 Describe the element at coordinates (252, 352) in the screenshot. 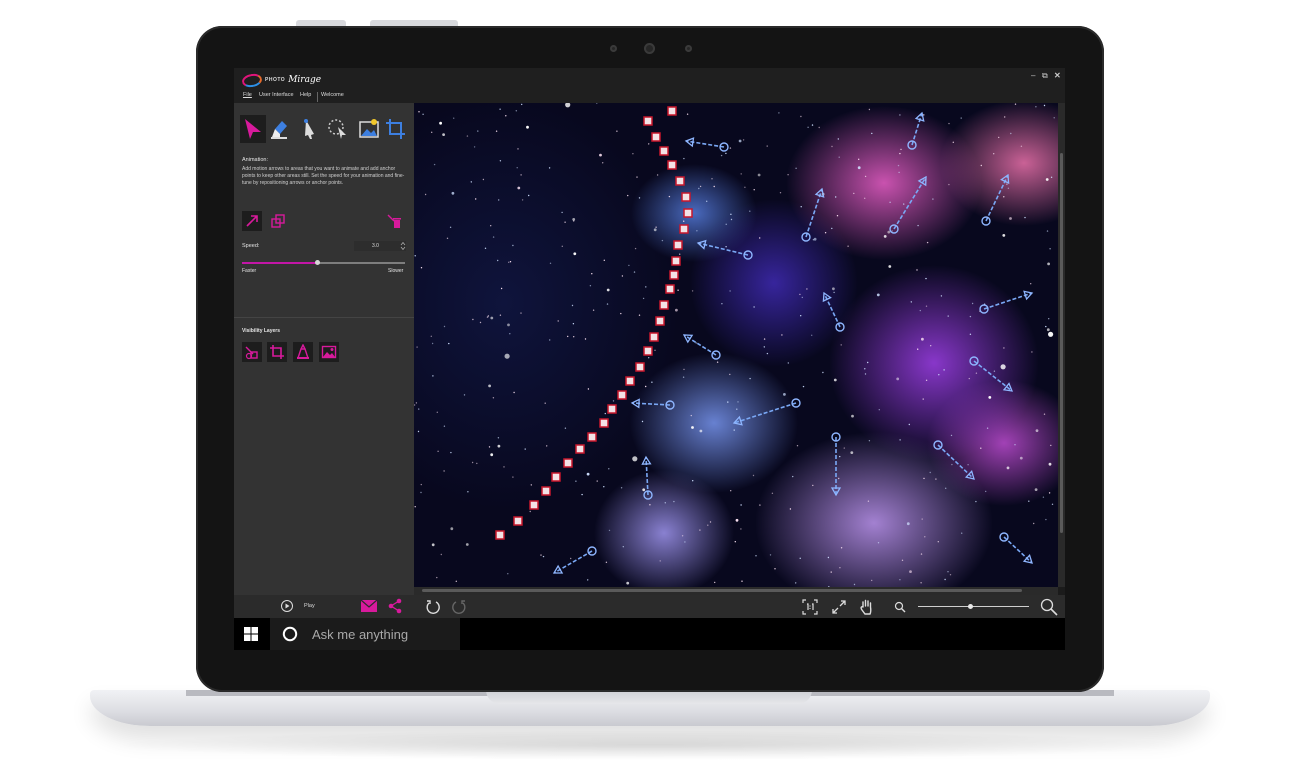

I see `layer-anchors-toggle` at that location.